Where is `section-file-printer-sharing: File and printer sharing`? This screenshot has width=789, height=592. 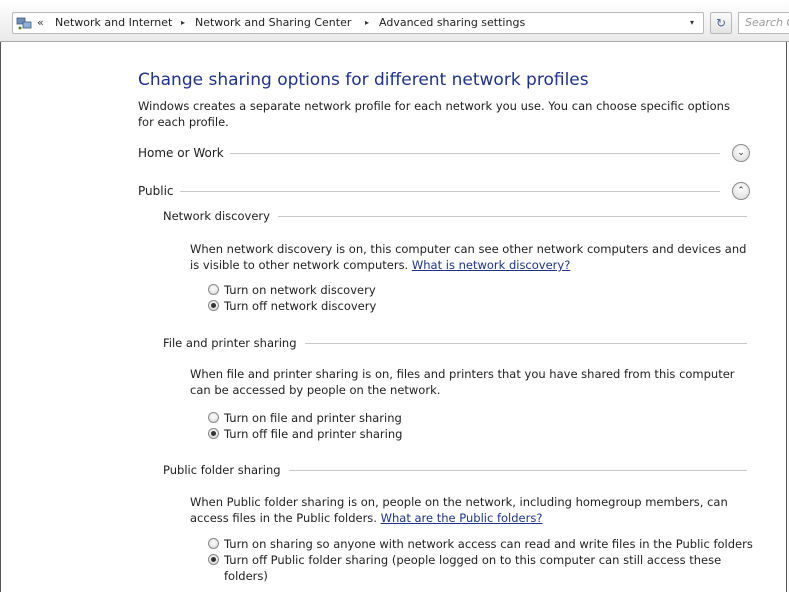 section-file-printer-sharing: File and printer sharing is located at coordinates (455, 343).